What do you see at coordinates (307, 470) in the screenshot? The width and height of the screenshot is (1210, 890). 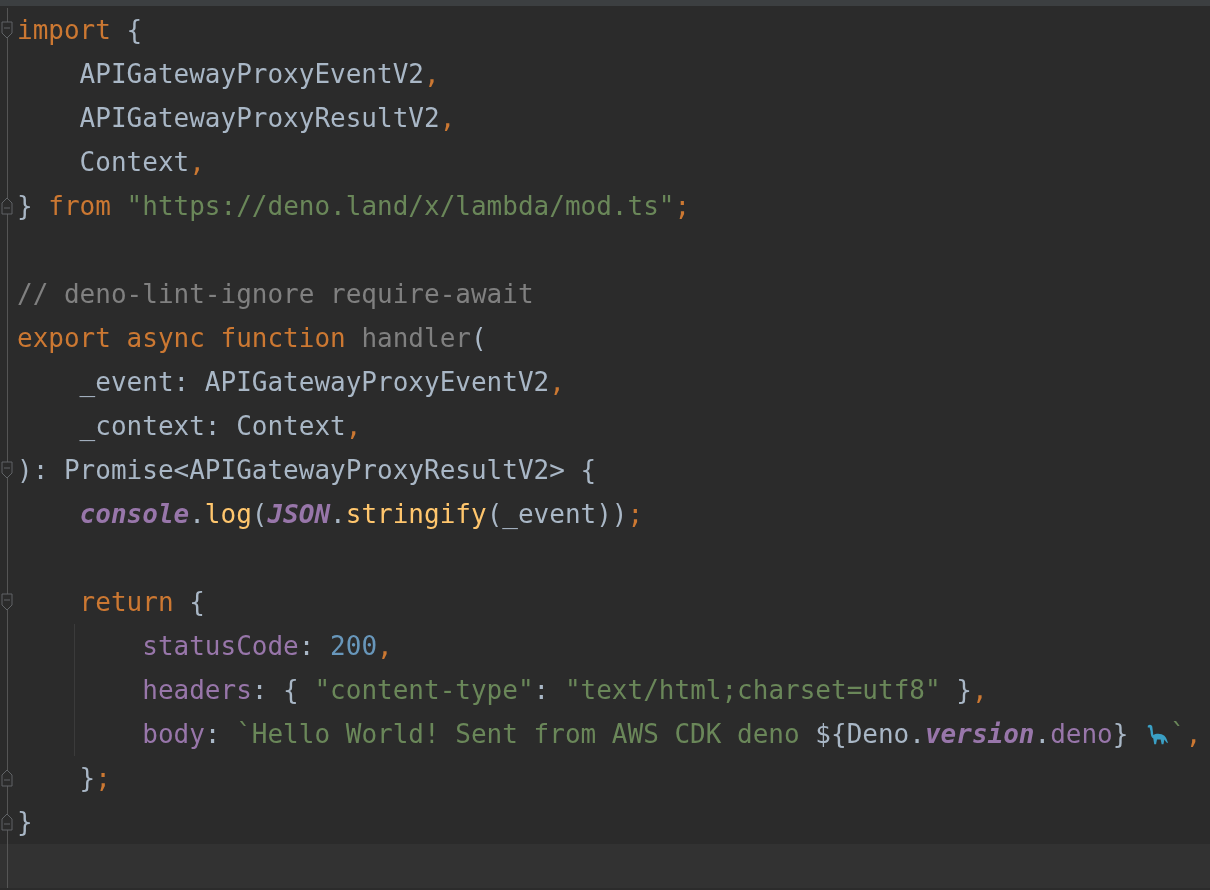 I see `code-text: ): Promise<APIGatewayProxyResultV2> {` at bounding box center [307, 470].